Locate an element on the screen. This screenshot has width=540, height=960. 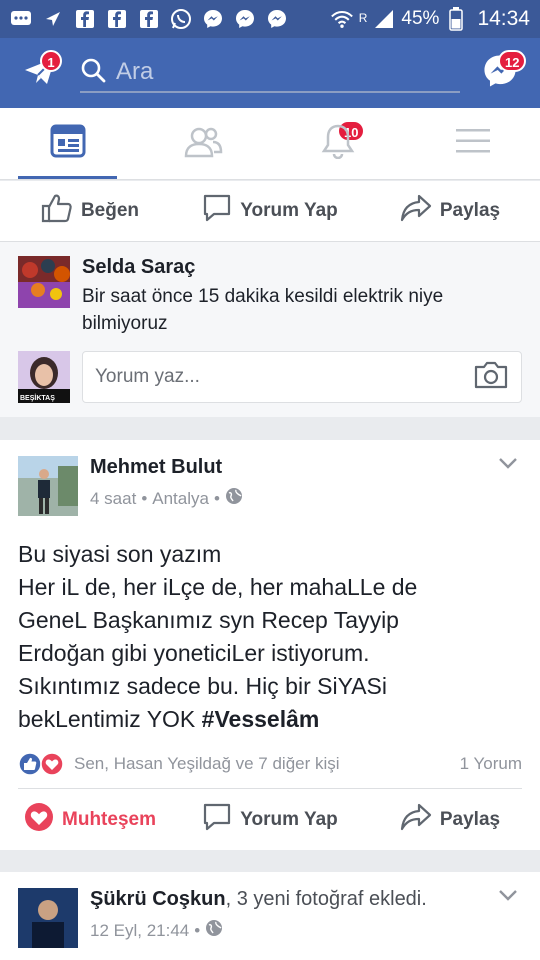
tab-news-feed is located at coordinates (67, 143).